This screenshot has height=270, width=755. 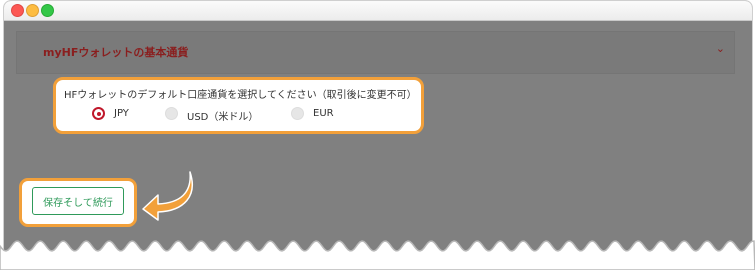 I want to click on torn-edge-decoration, so click(x=377, y=255).